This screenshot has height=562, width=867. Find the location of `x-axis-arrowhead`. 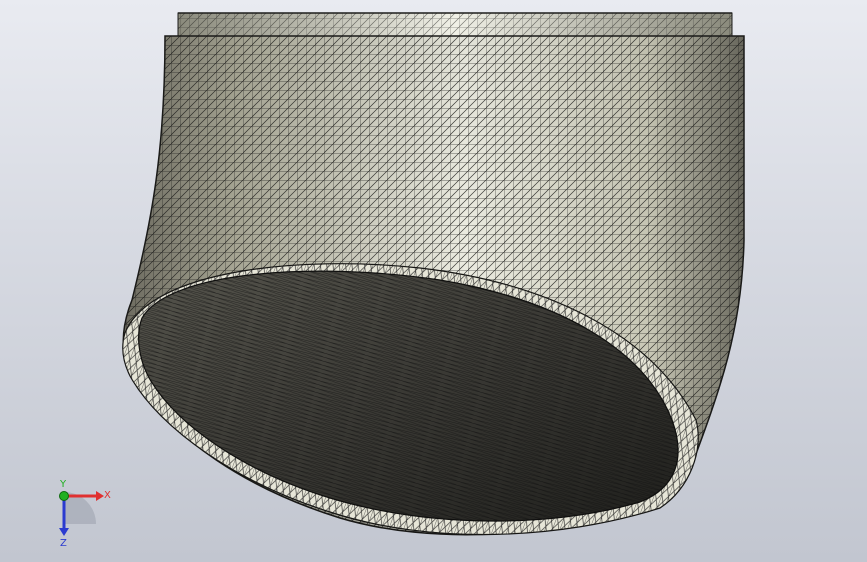

x-axis-arrowhead is located at coordinates (100, 496).